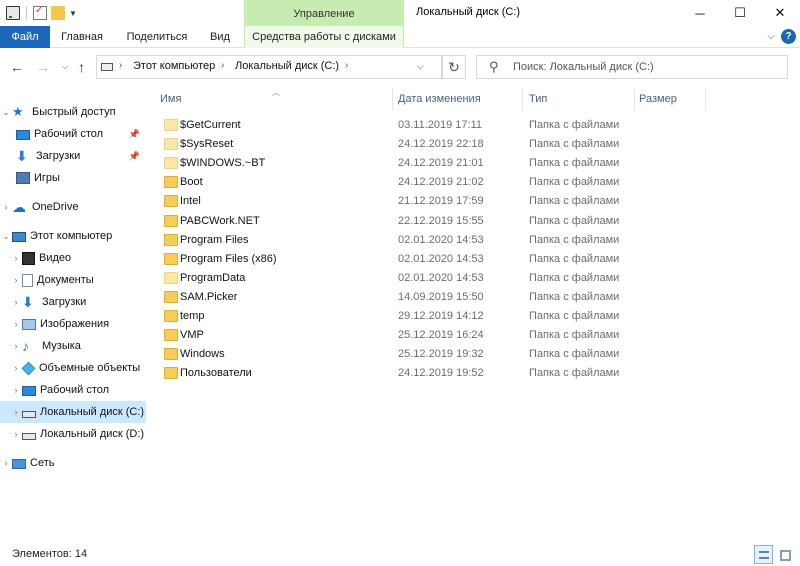 This screenshot has width=800, height=566. What do you see at coordinates (73, 156) in the screenshot?
I see `sidebar-item-downloads-pinned: ⬇ Загрузки 📌` at bounding box center [73, 156].